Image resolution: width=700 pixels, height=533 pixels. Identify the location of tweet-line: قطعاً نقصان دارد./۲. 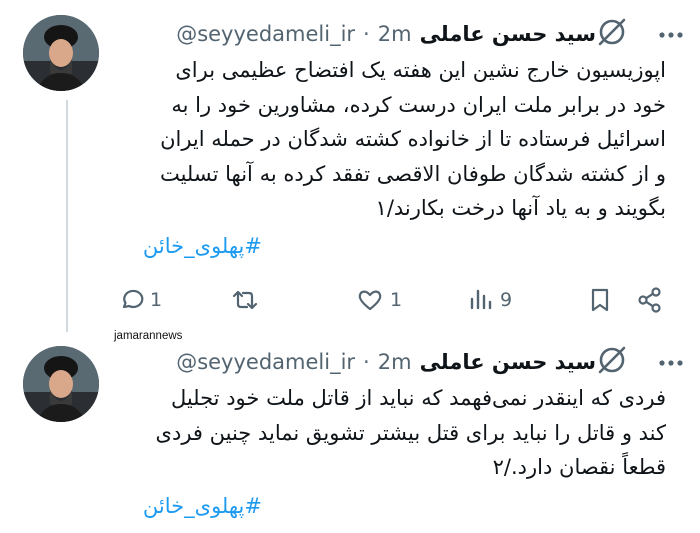
(579, 467).